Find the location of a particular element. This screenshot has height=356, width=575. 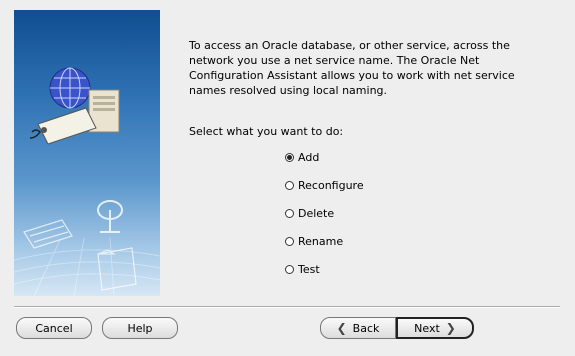

keyboard-icon is located at coordinates (48, 234).